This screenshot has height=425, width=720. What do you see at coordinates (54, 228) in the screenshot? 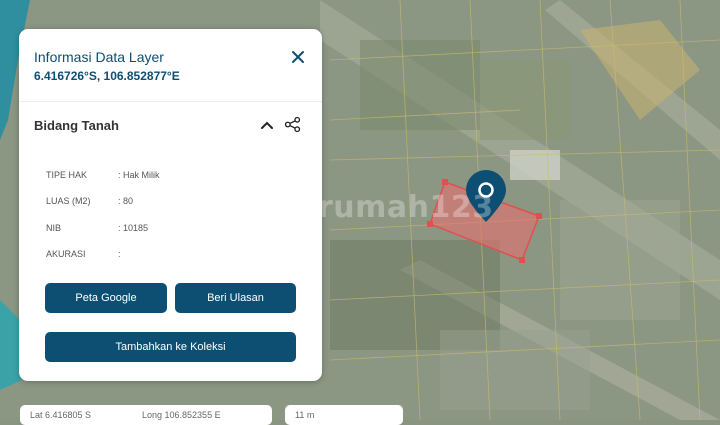
I see `attribute-key: NIB` at bounding box center [54, 228].